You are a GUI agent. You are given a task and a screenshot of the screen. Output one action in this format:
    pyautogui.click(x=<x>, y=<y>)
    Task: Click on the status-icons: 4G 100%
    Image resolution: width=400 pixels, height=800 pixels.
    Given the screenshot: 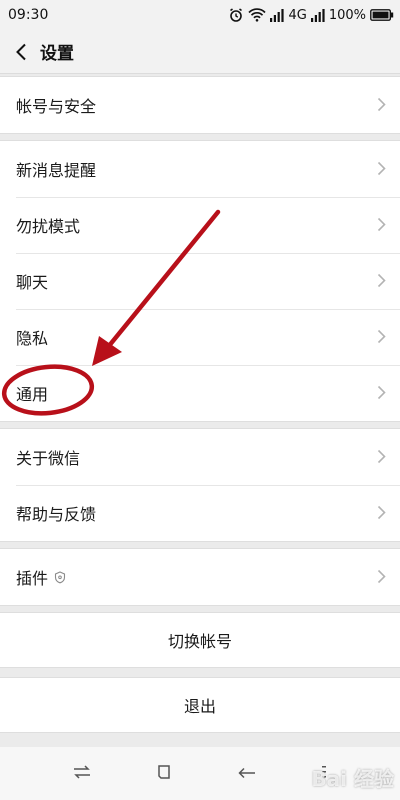 What is the action you would take?
    pyautogui.click(x=311, y=15)
    